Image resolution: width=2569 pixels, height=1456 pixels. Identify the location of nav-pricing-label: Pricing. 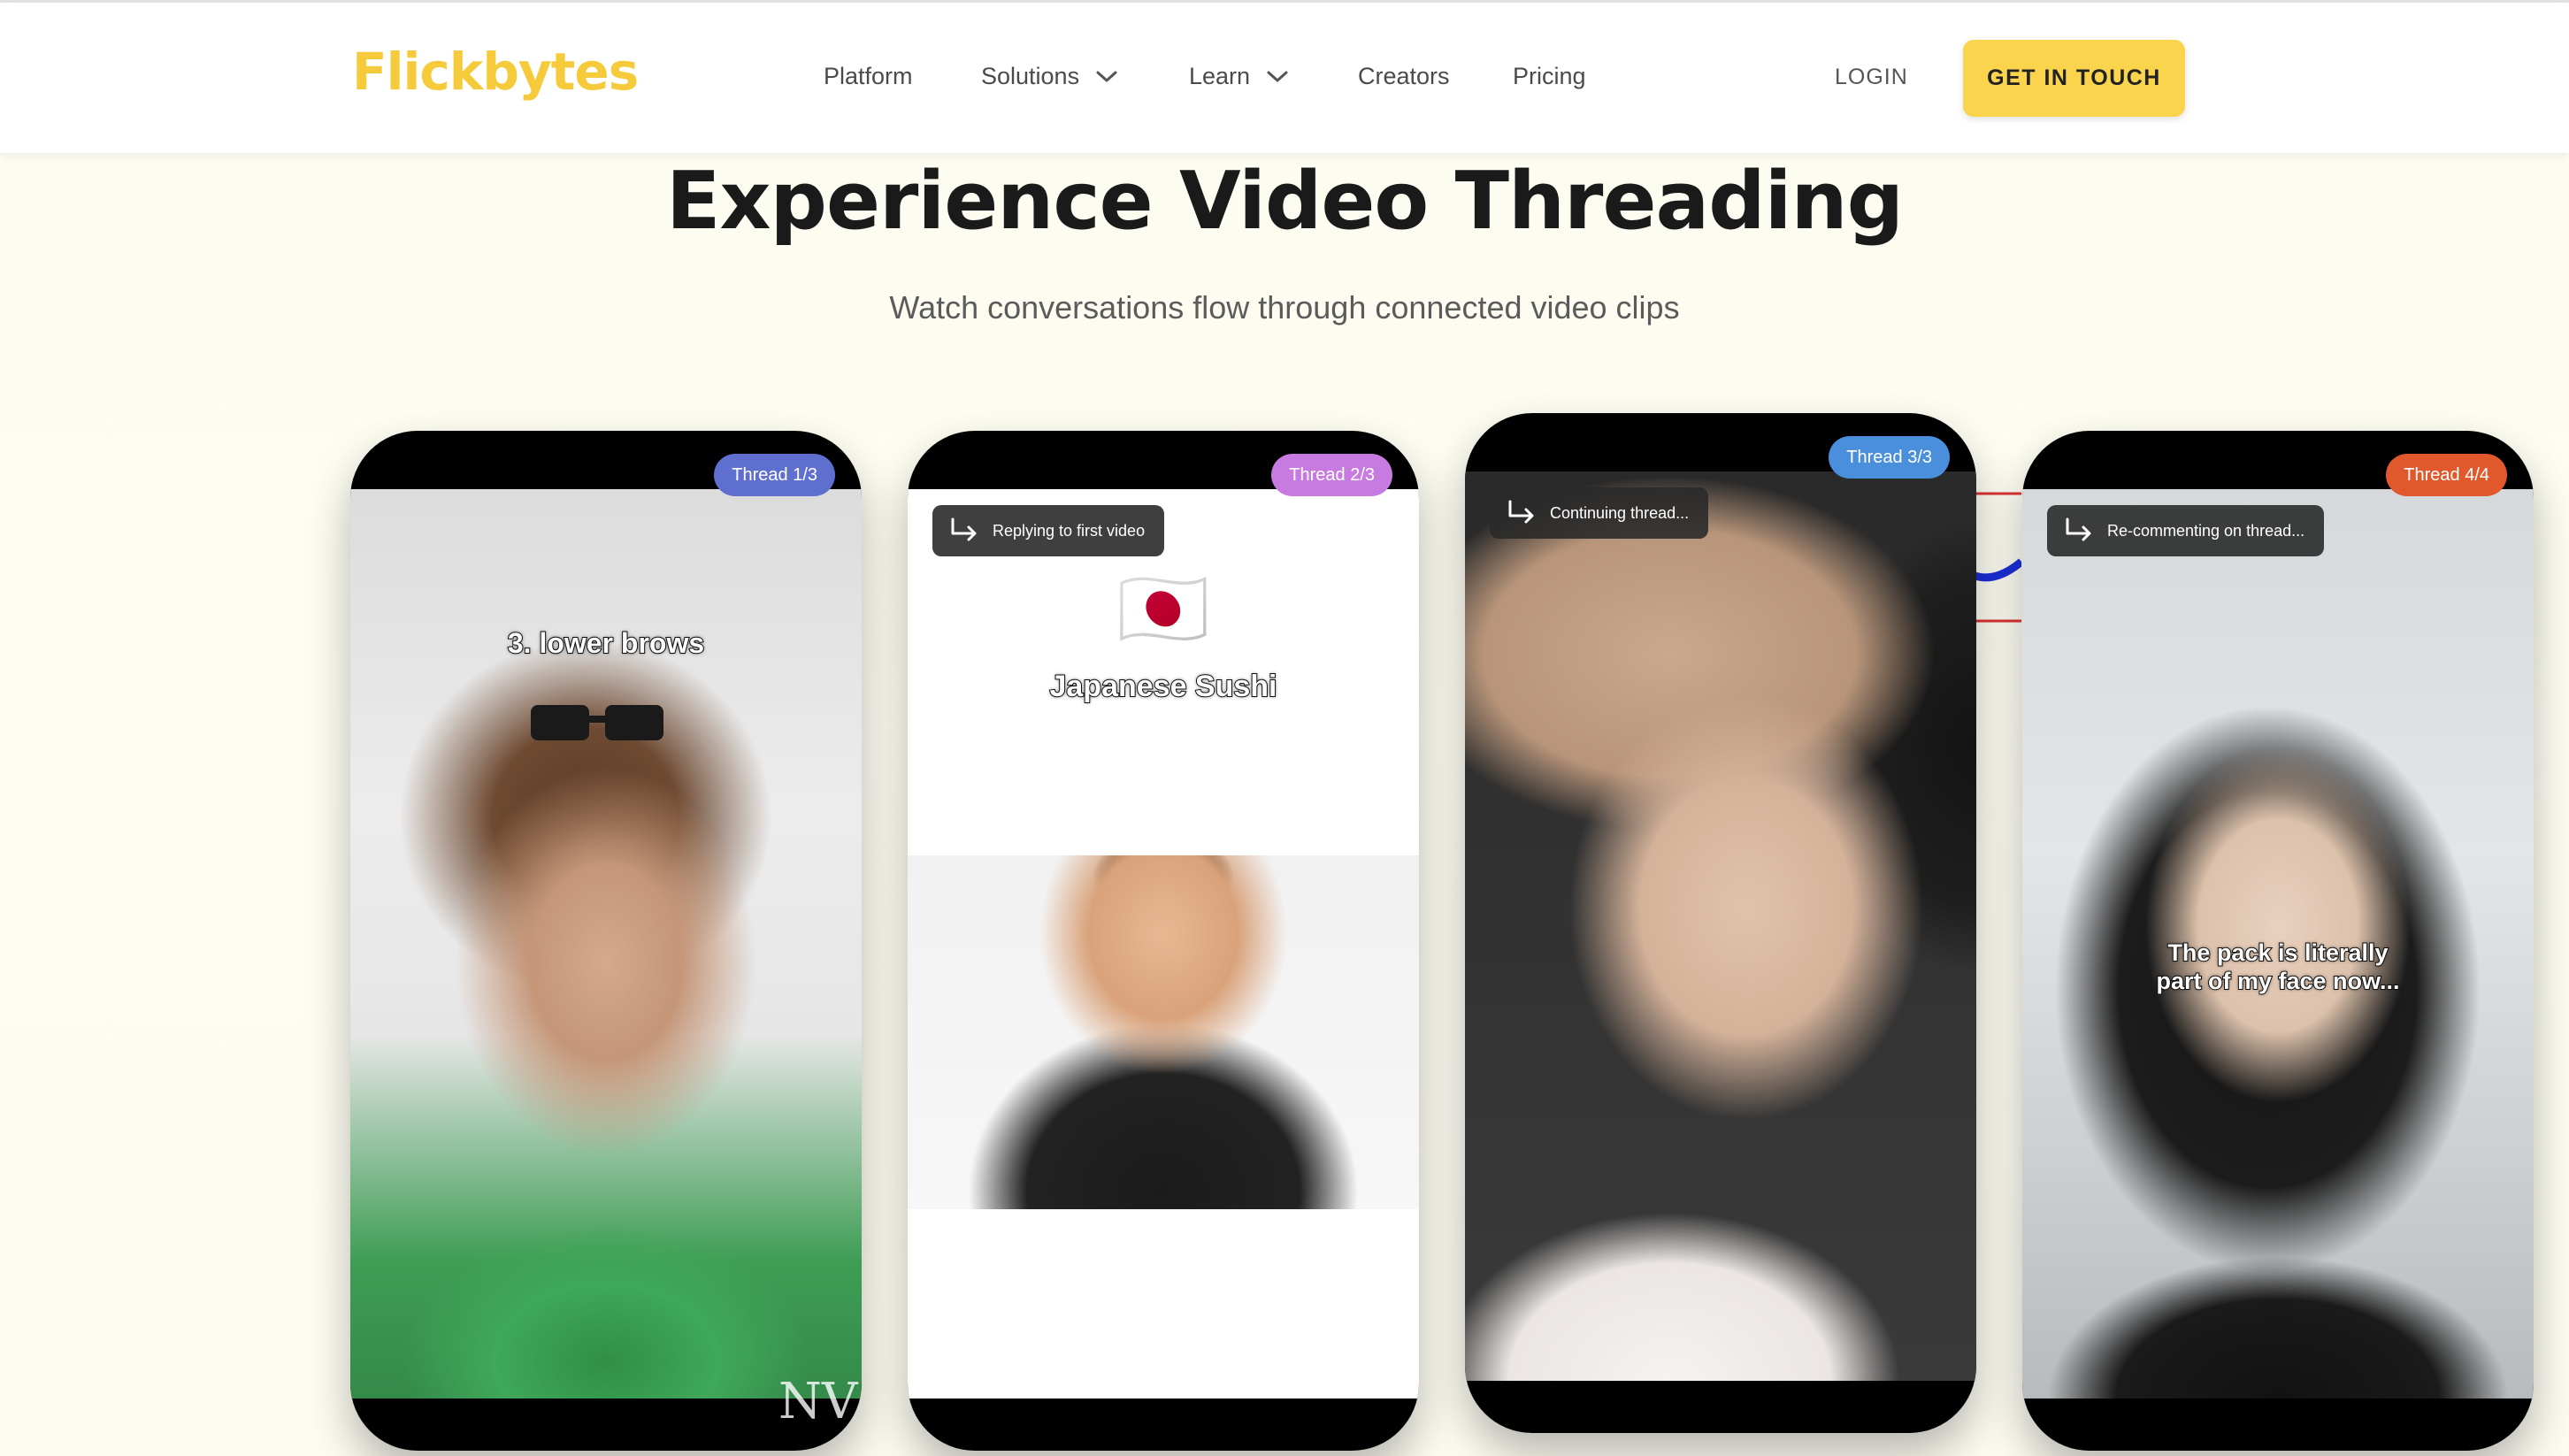
(1549, 76).